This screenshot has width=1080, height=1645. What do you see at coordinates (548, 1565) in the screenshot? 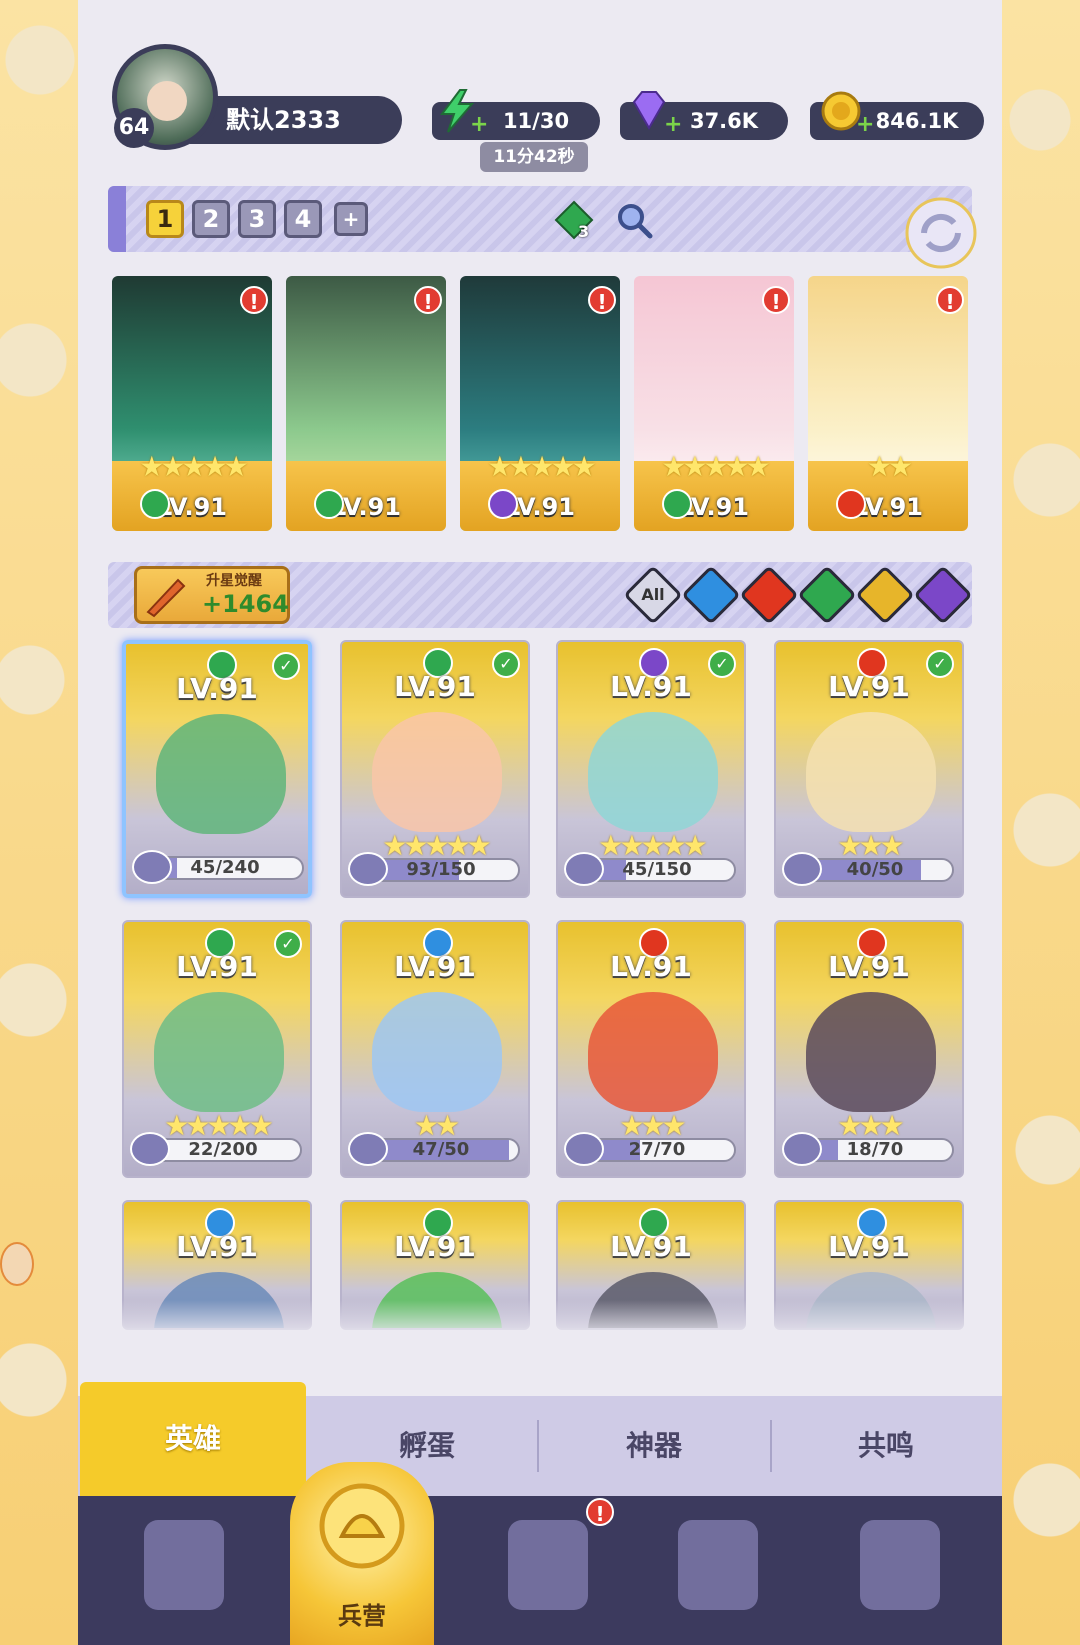
I see `map-icon` at bounding box center [548, 1565].